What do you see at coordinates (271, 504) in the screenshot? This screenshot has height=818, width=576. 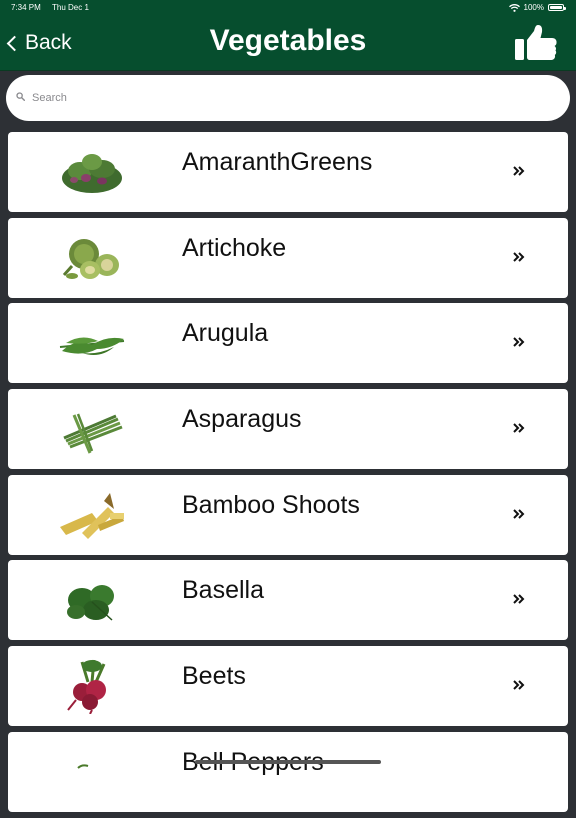 I see `list-item-label: Bamboo Shoots` at bounding box center [271, 504].